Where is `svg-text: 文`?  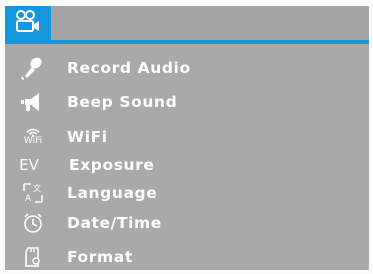 svg-text: 文 is located at coordinates (37, 188).